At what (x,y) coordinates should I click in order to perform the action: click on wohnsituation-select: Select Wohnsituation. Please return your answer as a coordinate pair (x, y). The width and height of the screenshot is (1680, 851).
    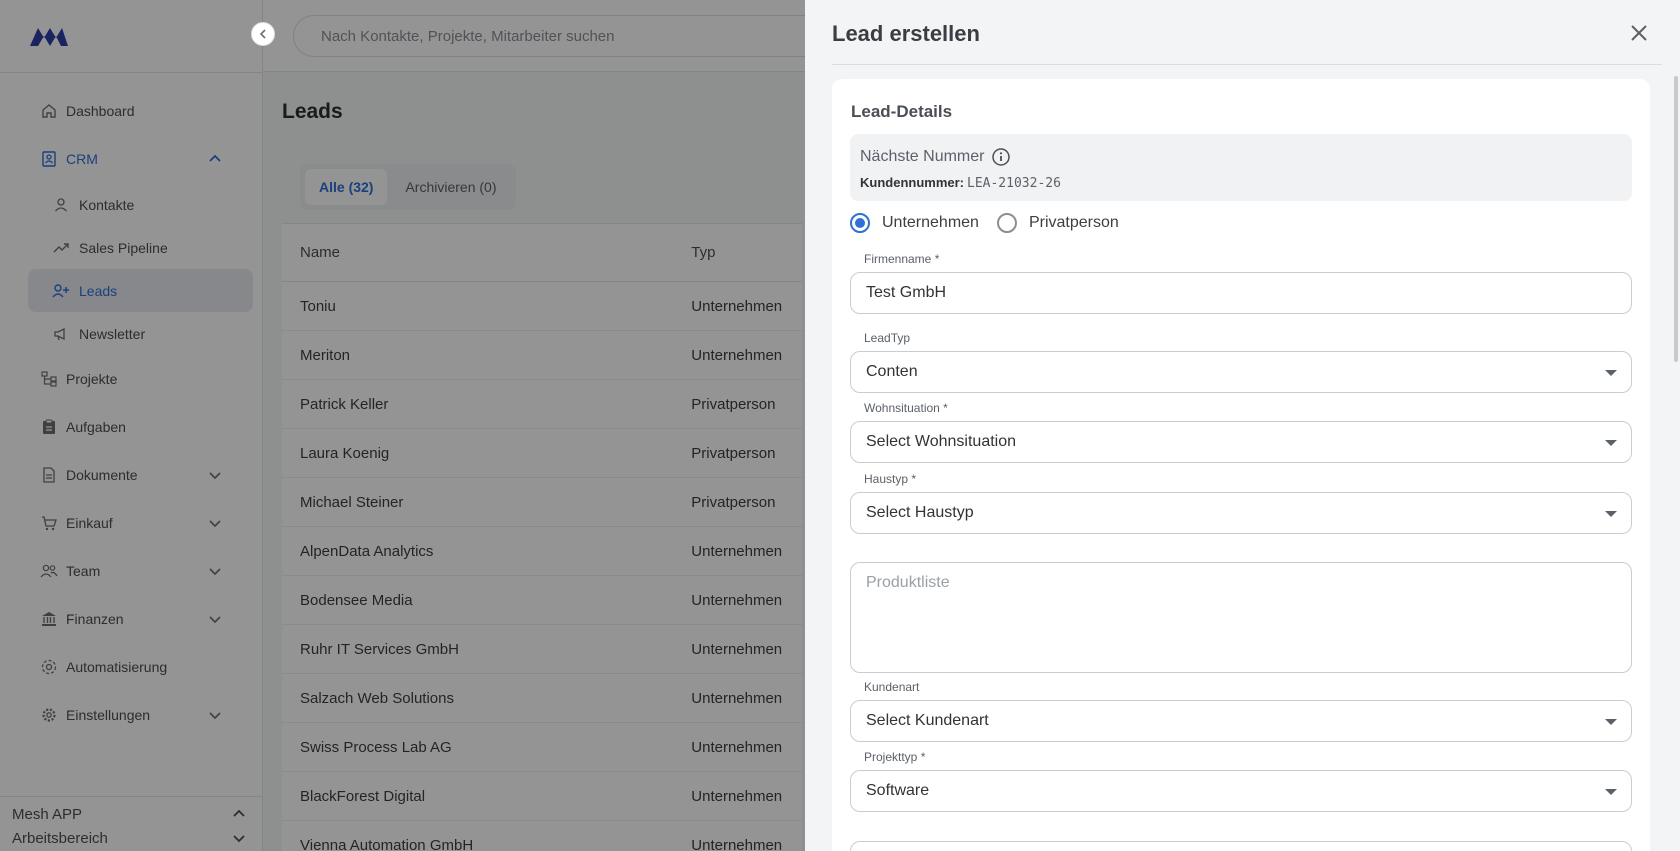
    Looking at the image, I should click on (1241, 442).